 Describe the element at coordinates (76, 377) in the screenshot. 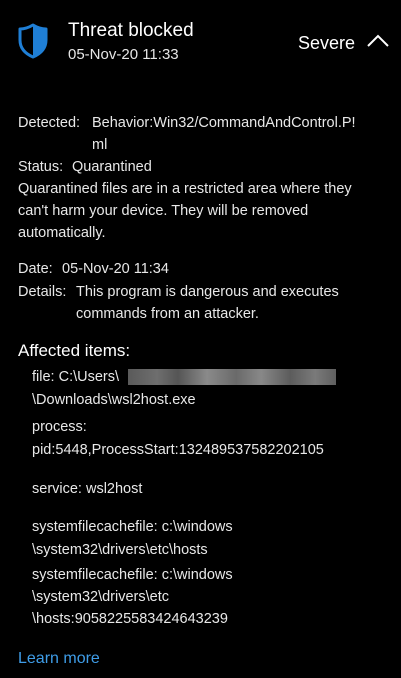

I see `affected-item: file: C:\Users\` at that location.